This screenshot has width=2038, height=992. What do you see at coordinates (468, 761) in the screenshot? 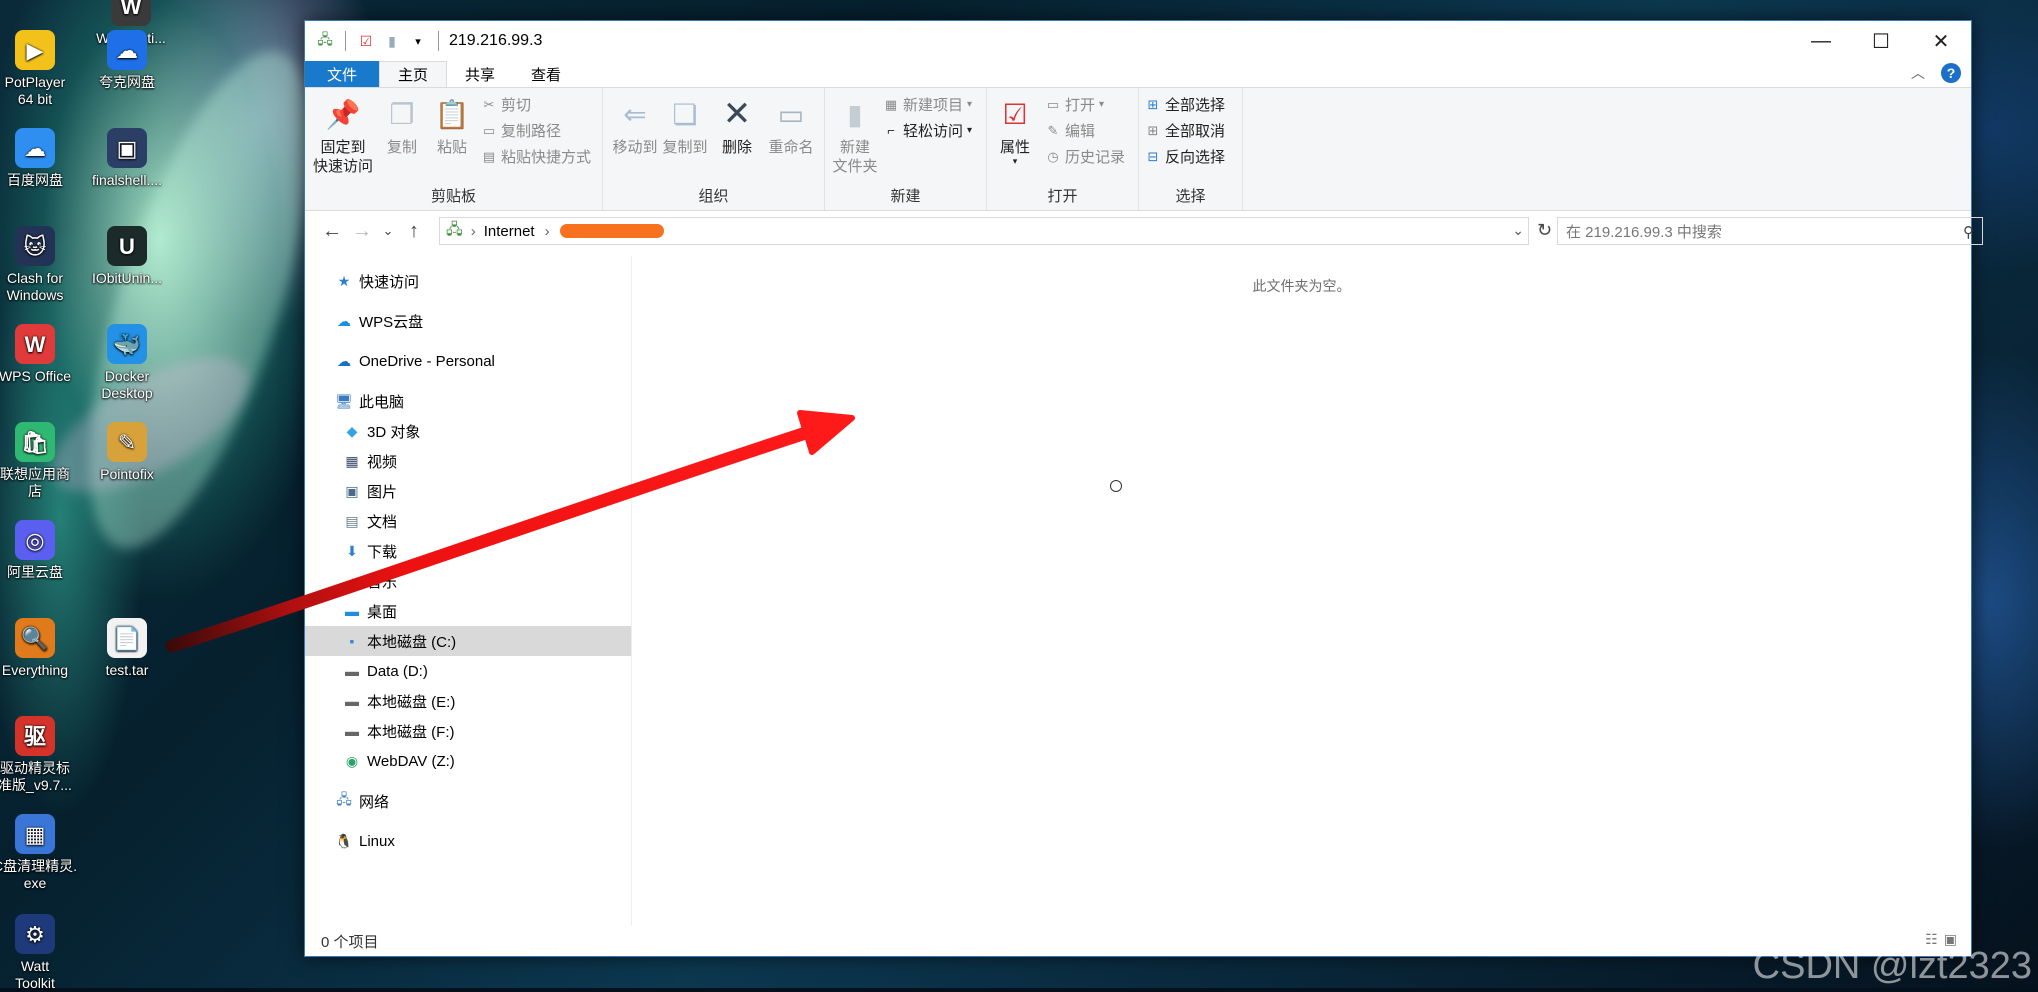
I see `nav-item: ◉ WebDAV (Z:)` at bounding box center [468, 761].